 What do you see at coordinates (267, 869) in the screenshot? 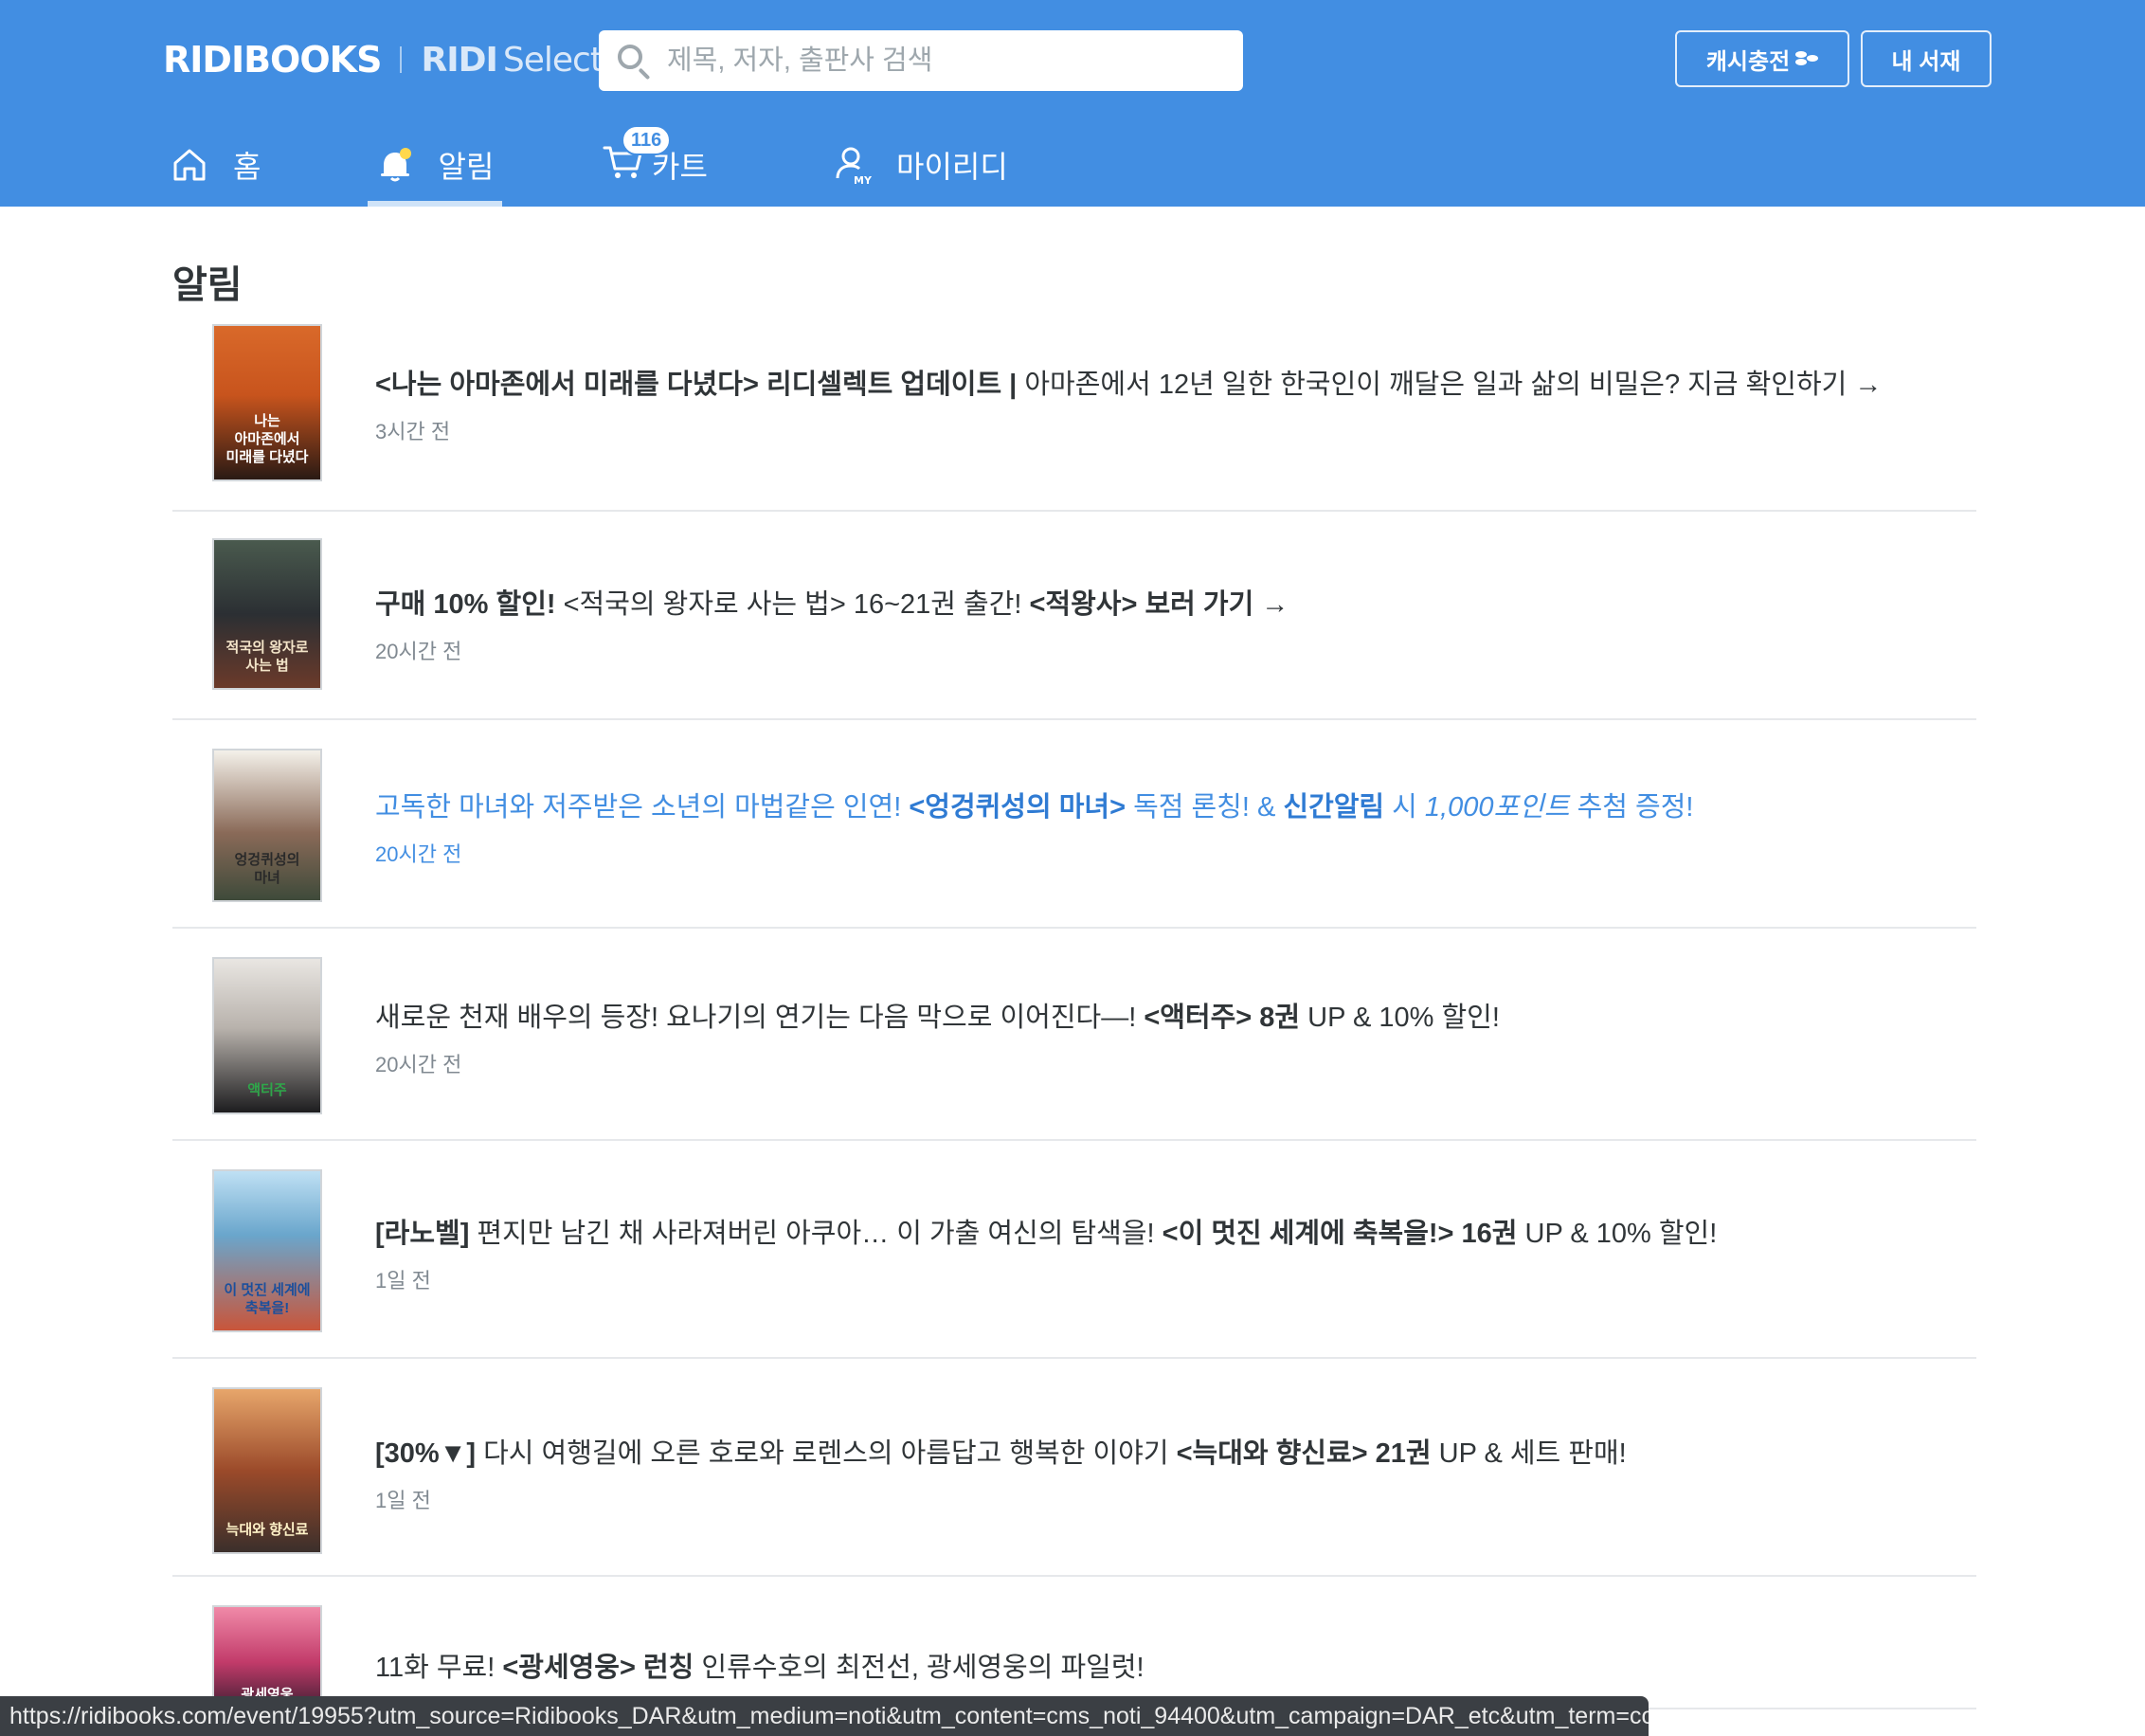
I see `book-cover-title: 엉겅퀴성의 마녀` at bounding box center [267, 869].